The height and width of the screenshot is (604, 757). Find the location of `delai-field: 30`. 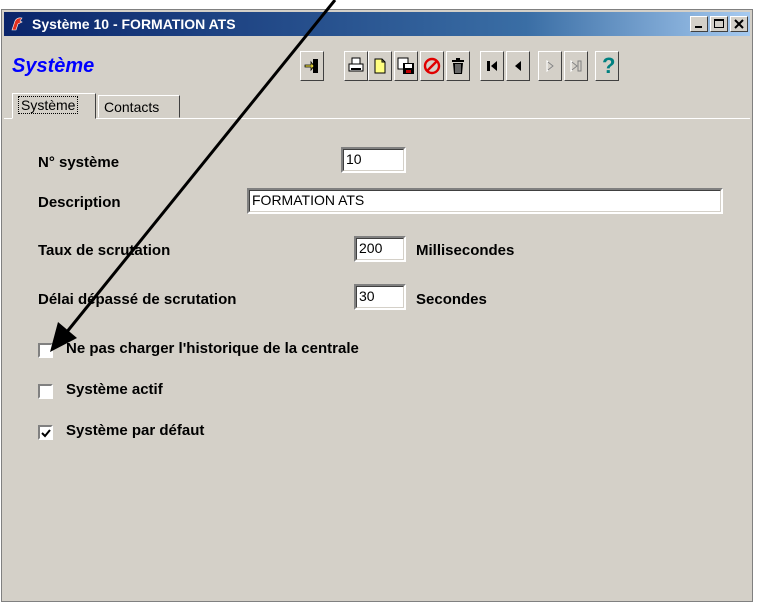

delai-field: 30 is located at coordinates (380, 297).